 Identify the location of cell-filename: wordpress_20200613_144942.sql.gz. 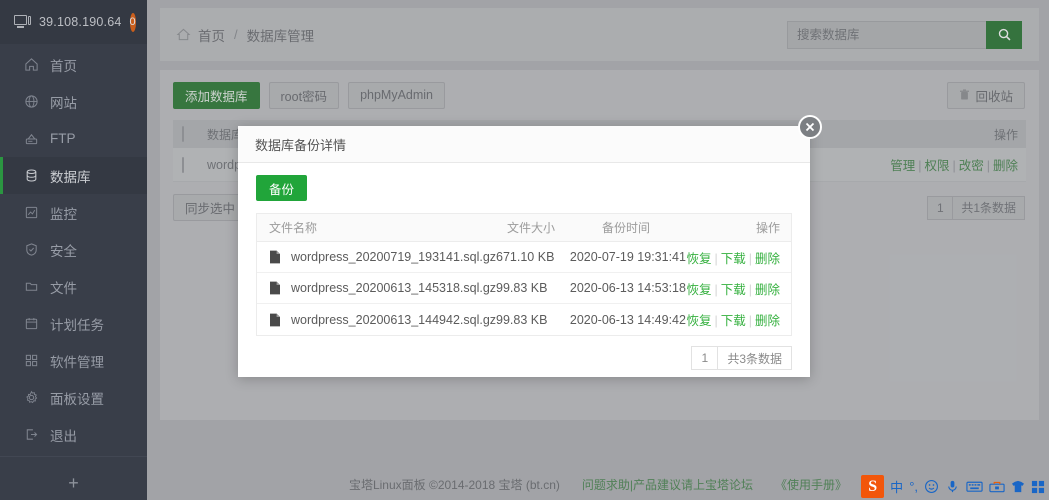
(394, 319).